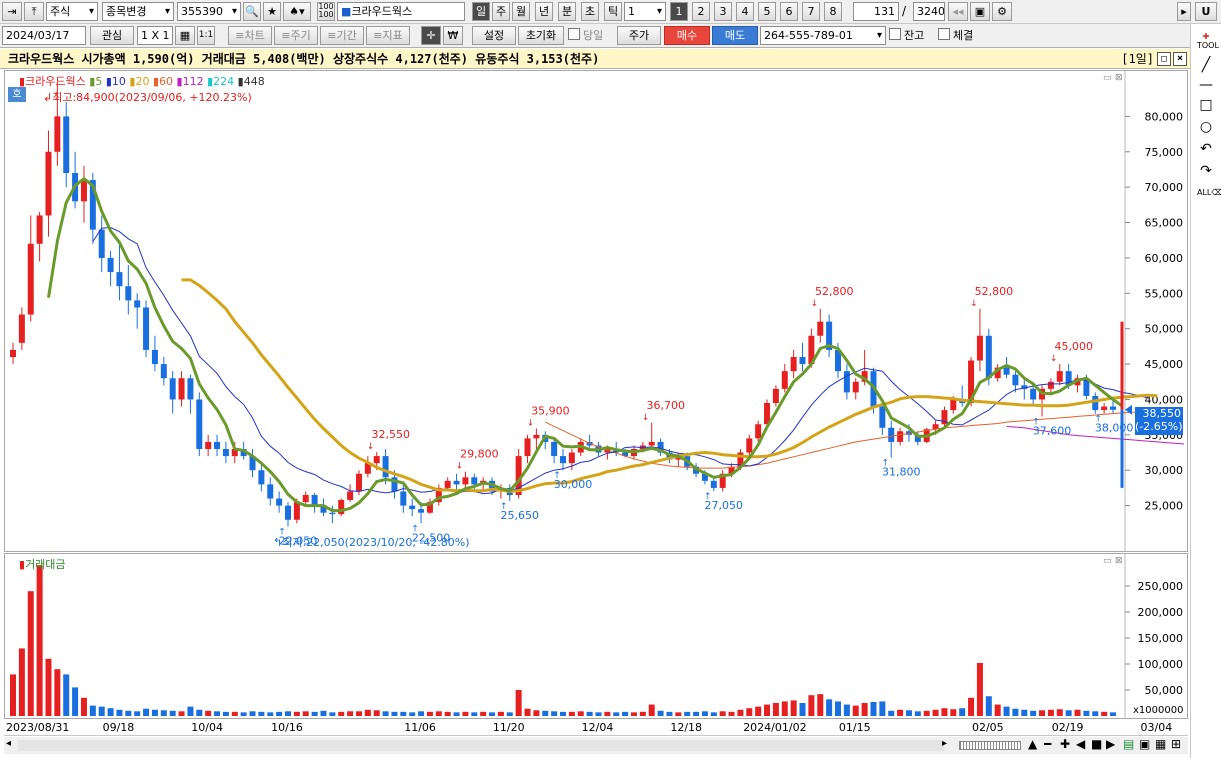 This screenshot has width=1221, height=758. Describe the element at coordinates (687, 35) in the screenshot. I see `buy-button: 매수` at that location.